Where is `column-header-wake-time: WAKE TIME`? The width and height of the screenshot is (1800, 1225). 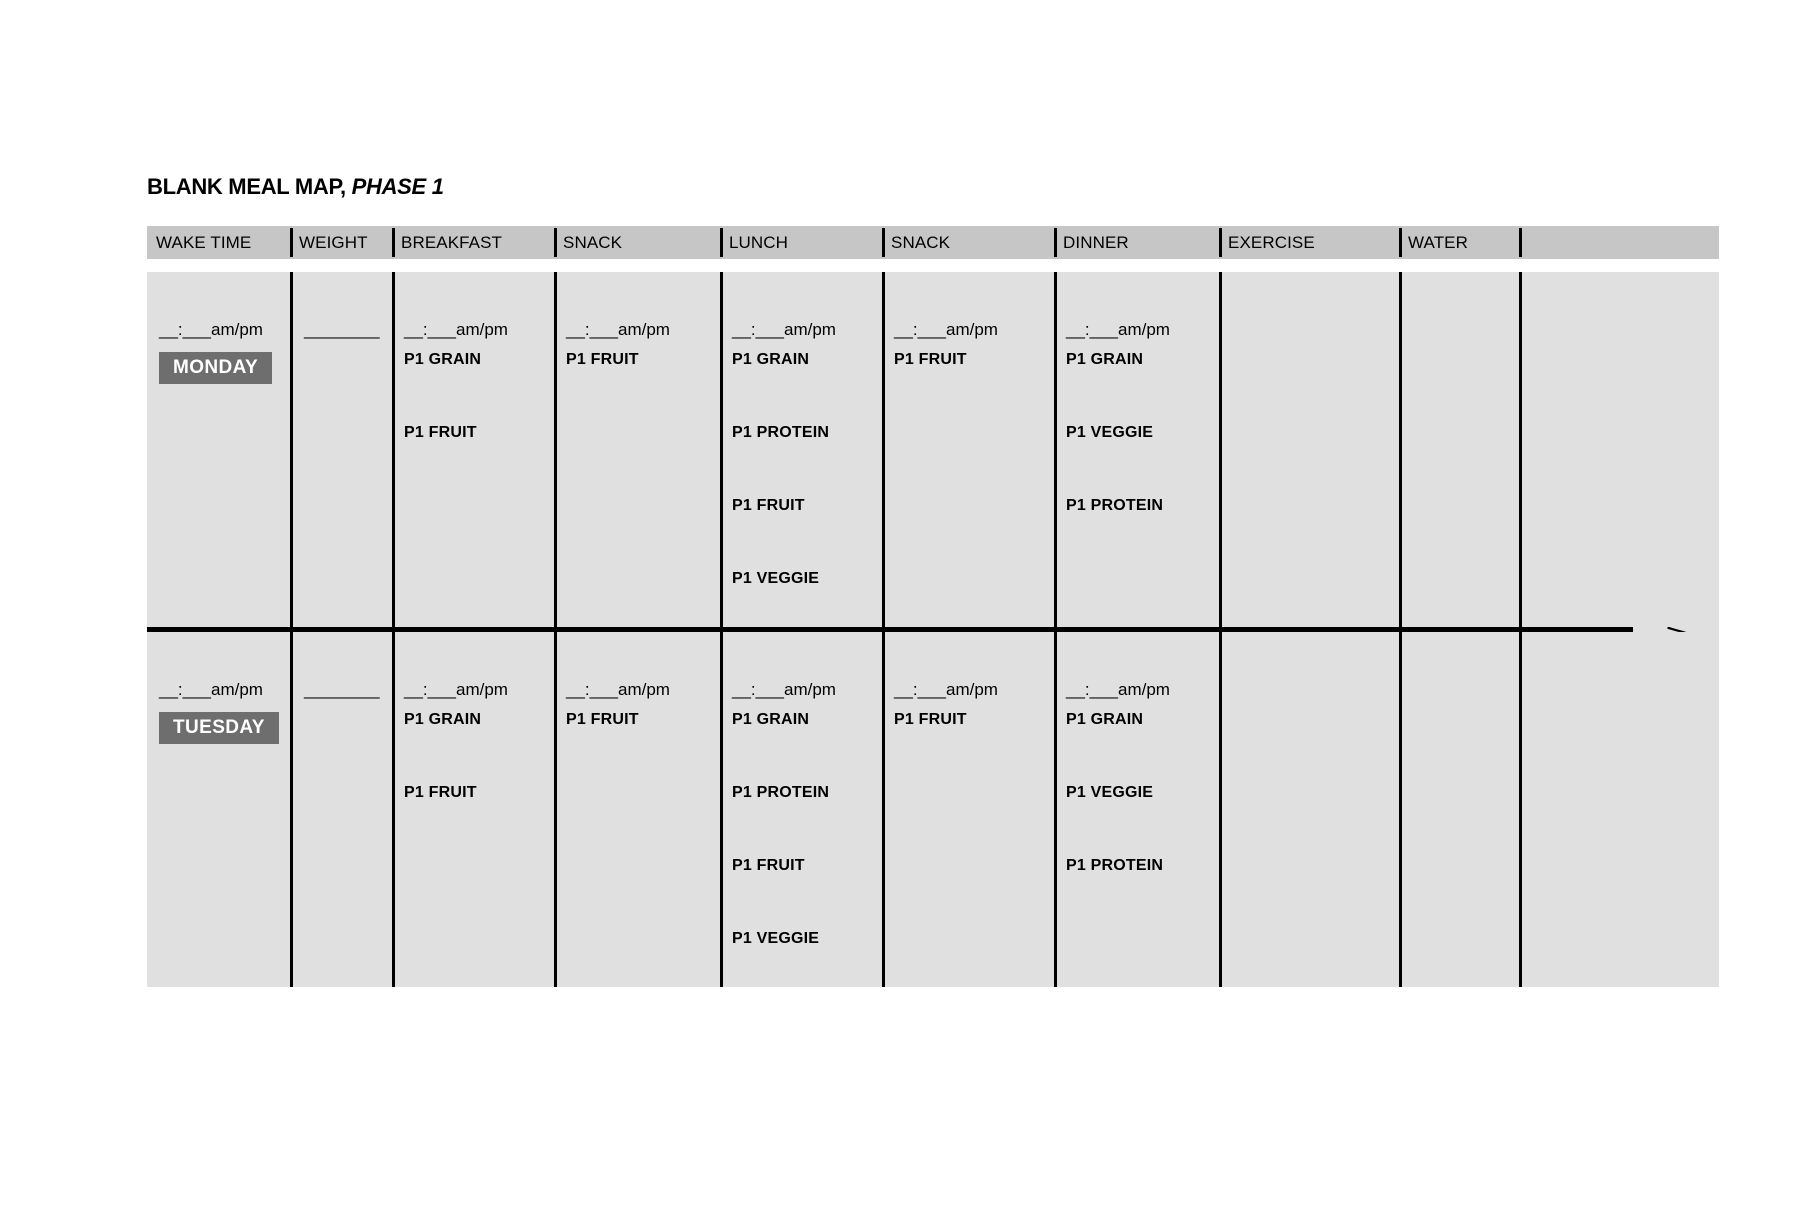
column-header-wake-time: WAKE TIME is located at coordinates (218, 242).